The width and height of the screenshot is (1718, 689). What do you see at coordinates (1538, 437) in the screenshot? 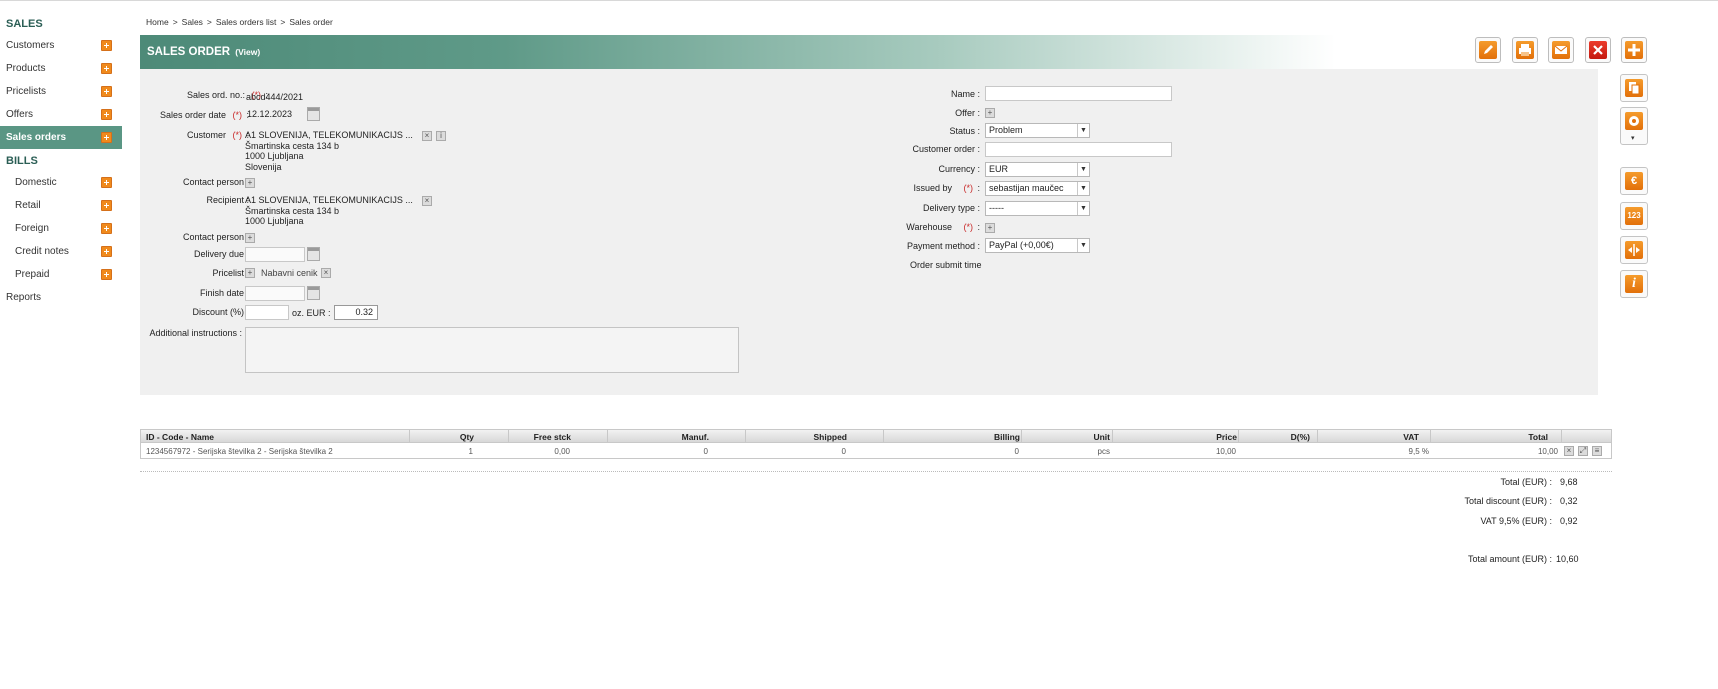
I see `column-header: Total` at bounding box center [1538, 437].